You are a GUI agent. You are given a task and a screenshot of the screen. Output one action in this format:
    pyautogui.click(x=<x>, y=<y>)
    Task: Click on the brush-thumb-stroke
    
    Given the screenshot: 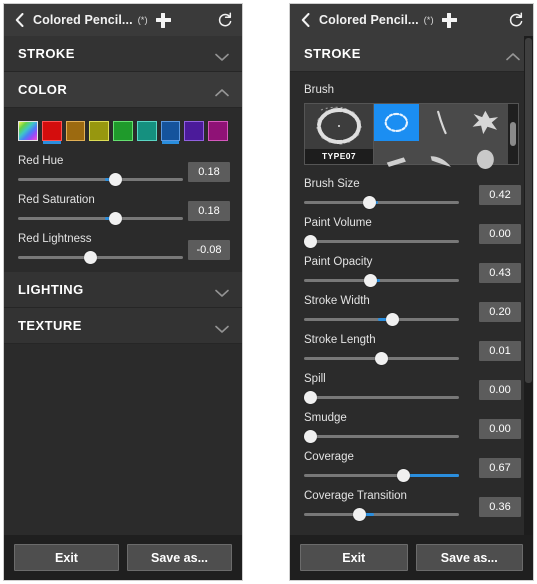 What is the action you would take?
    pyautogui.click(x=441, y=122)
    